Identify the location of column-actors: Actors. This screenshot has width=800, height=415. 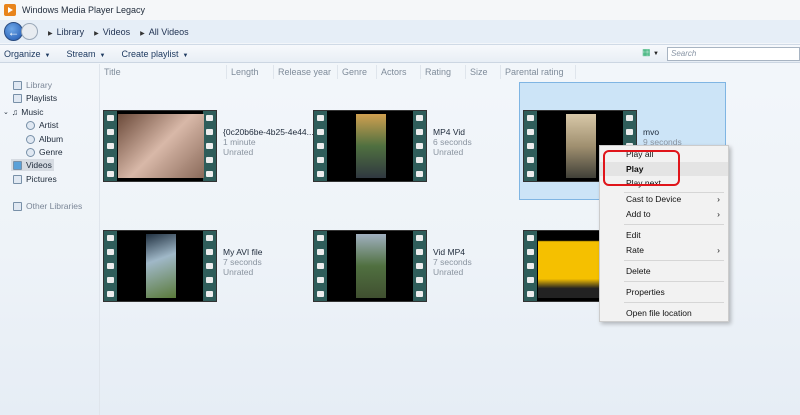
(399, 72).